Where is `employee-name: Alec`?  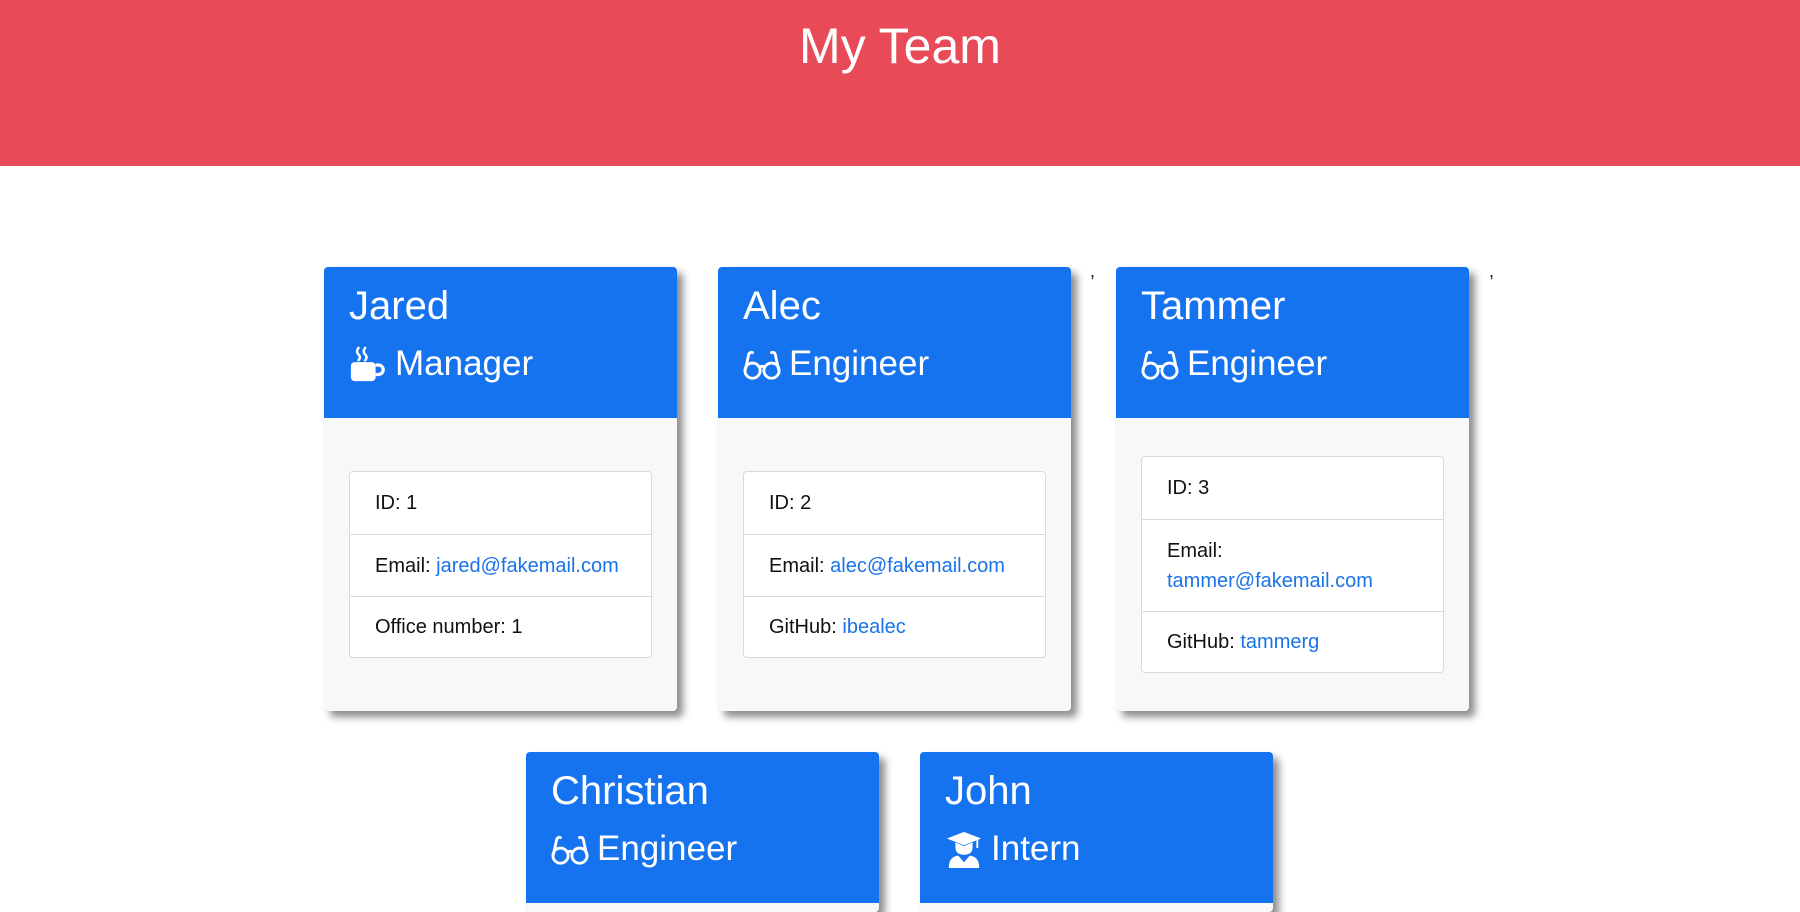 employee-name: Alec is located at coordinates (782, 306).